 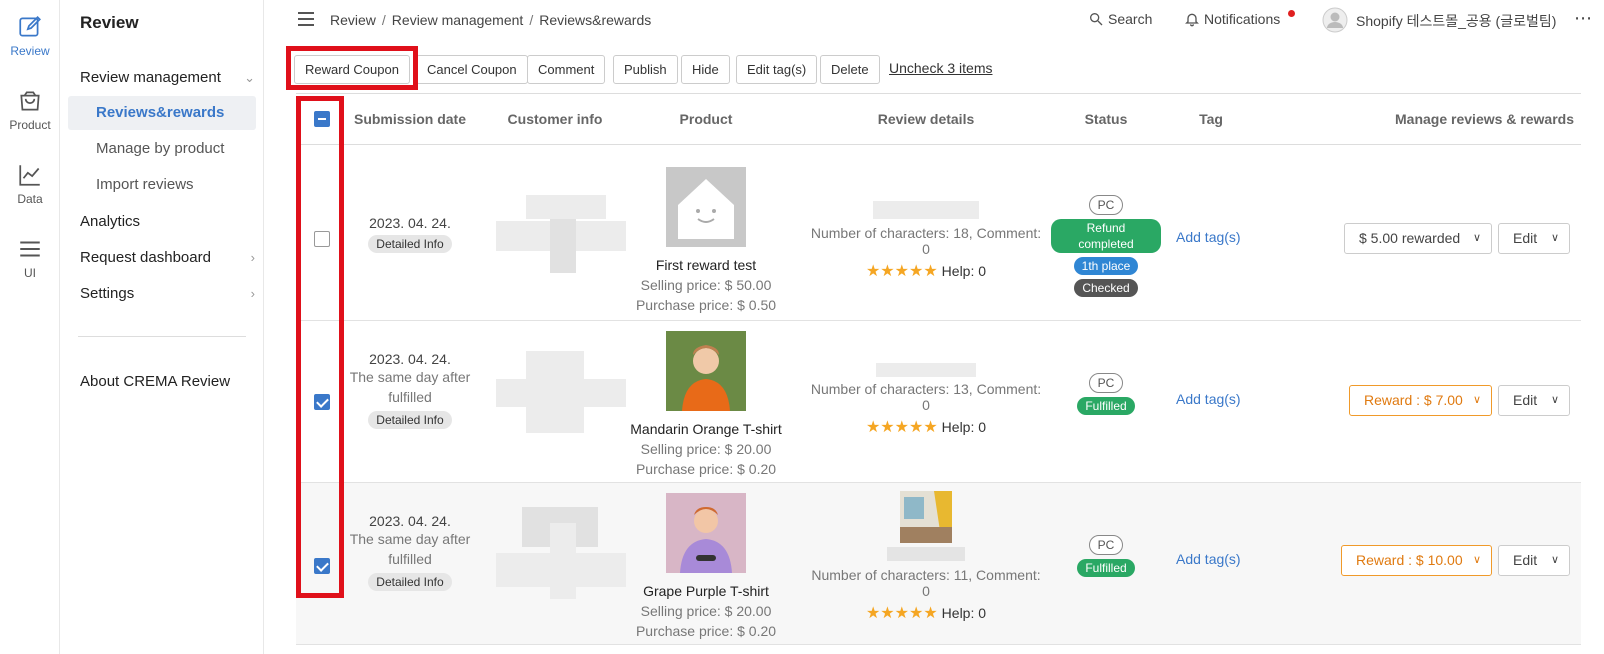 I want to click on hamburger-icon, so click(x=306, y=19).